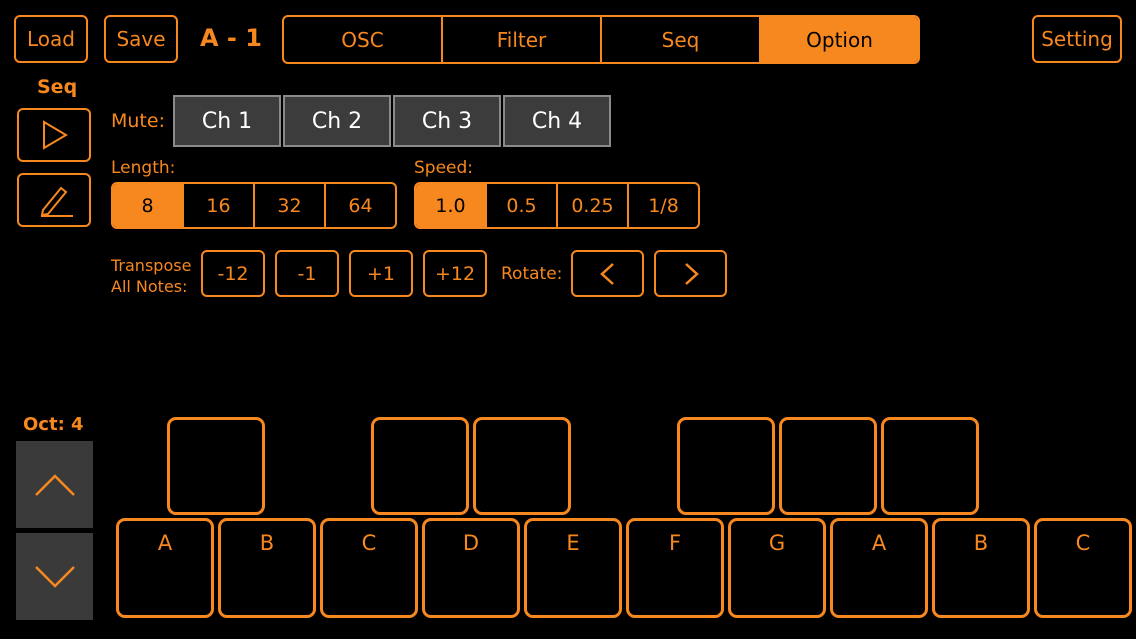  I want to click on chevron-up-icon, so click(54, 484).